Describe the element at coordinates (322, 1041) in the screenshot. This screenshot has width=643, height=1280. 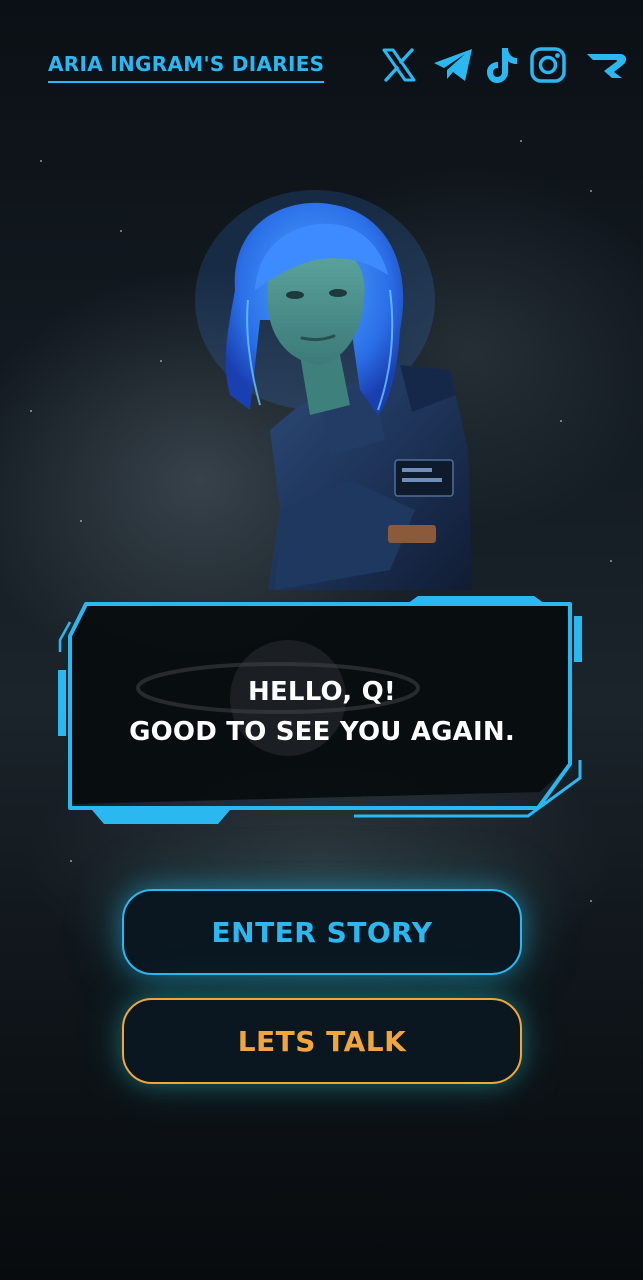
I see `lets-talk-button: LETS TALK` at that location.